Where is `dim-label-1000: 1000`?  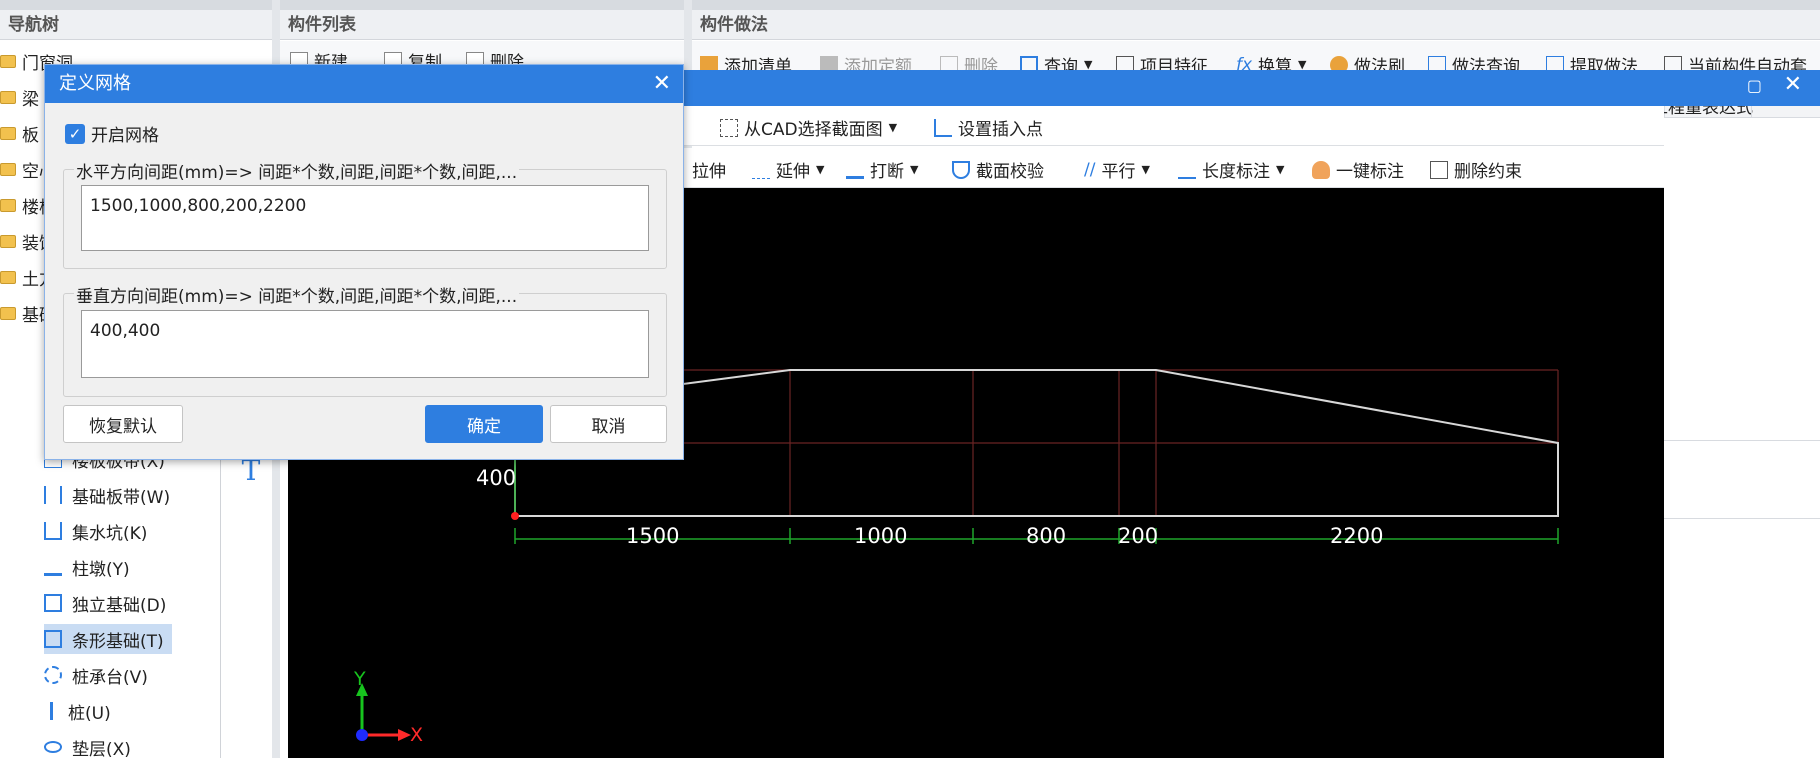 dim-label-1000: 1000 is located at coordinates (881, 536).